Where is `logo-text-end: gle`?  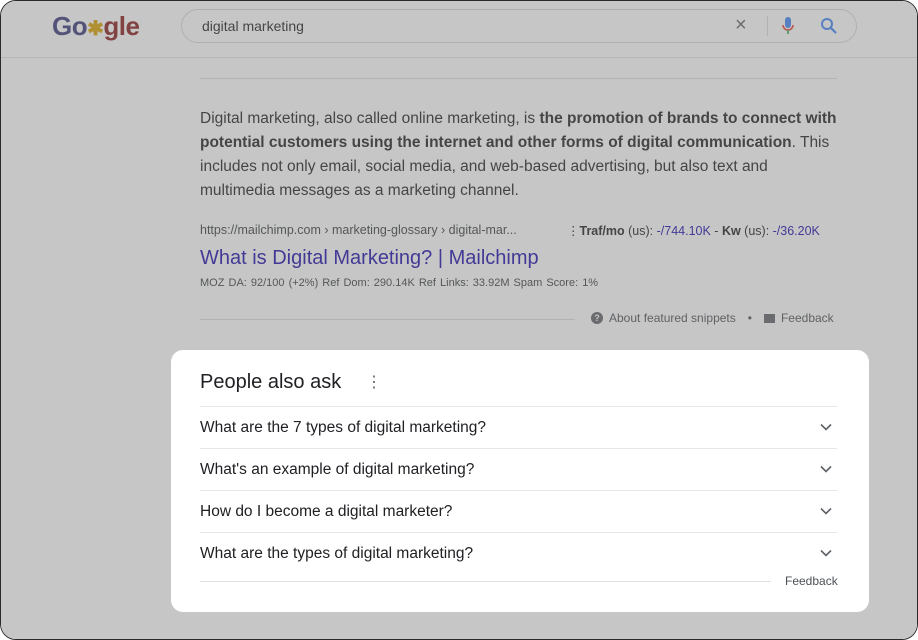
logo-text-end: gle is located at coordinates (121, 26).